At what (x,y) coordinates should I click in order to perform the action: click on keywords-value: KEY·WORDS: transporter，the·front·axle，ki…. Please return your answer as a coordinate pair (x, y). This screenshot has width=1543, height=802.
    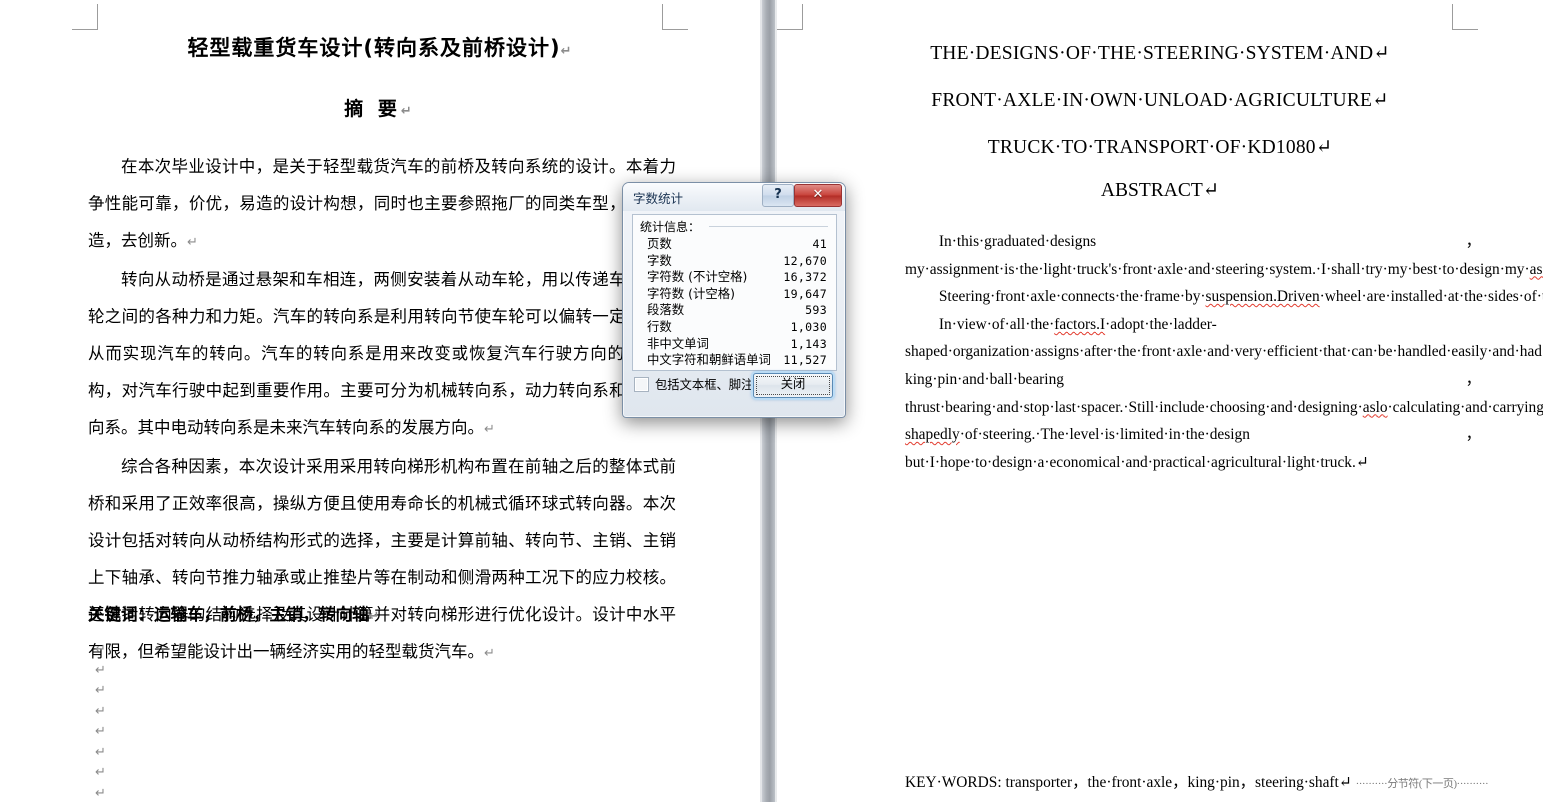
    Looking at the image, I should click on (1128, 782).